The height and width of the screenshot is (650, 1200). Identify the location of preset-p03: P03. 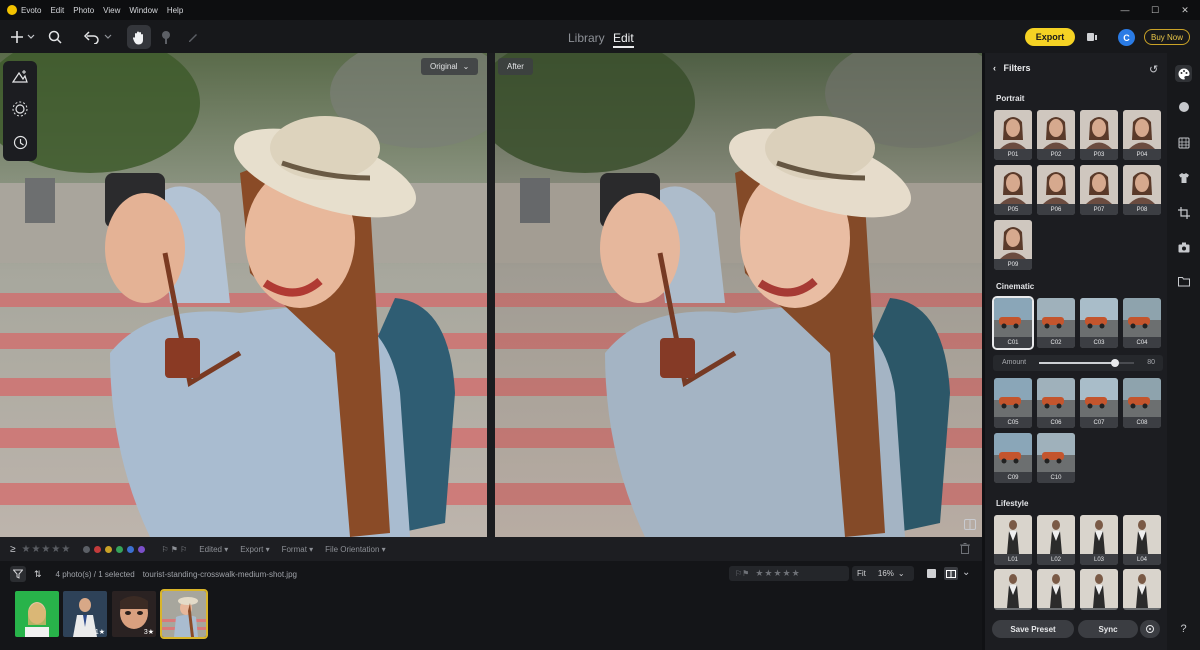
(1099, 135).